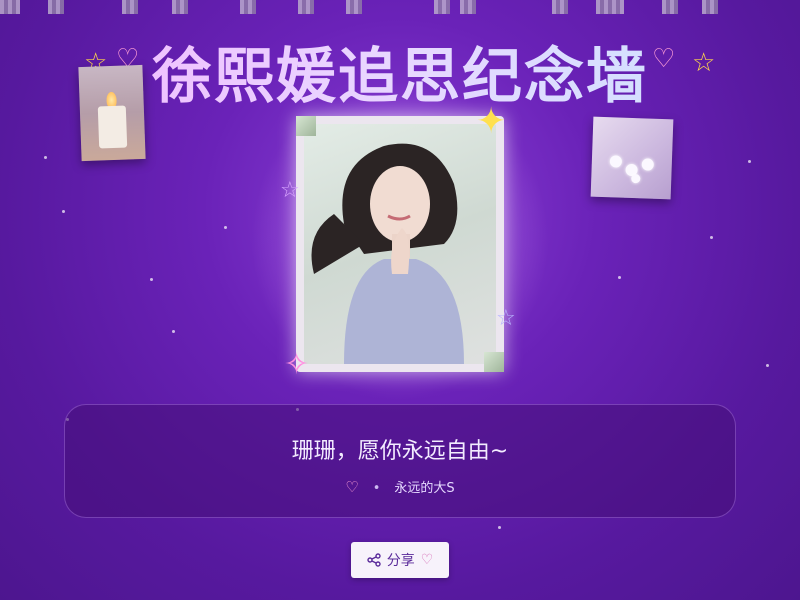 This screenshot has height=600, width=800. What do you see at coordinates (374, 560) in the screenshot?
I see `share-icon` at bounding box center [374, 560].